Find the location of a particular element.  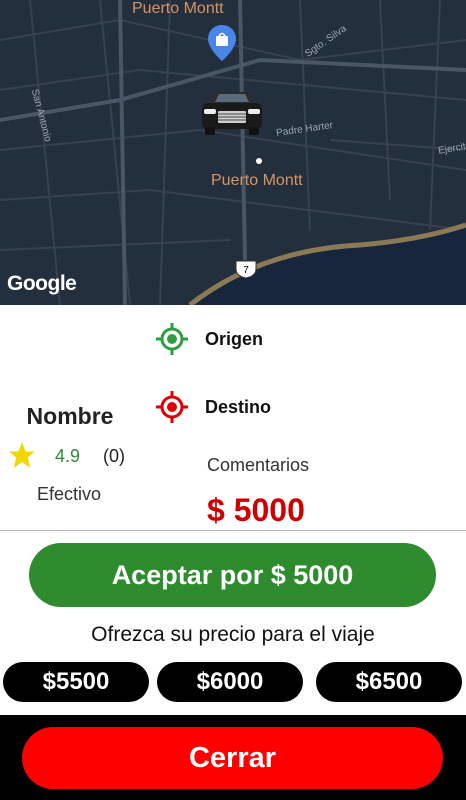

current-location-dot is located at coordinates (259, 161).